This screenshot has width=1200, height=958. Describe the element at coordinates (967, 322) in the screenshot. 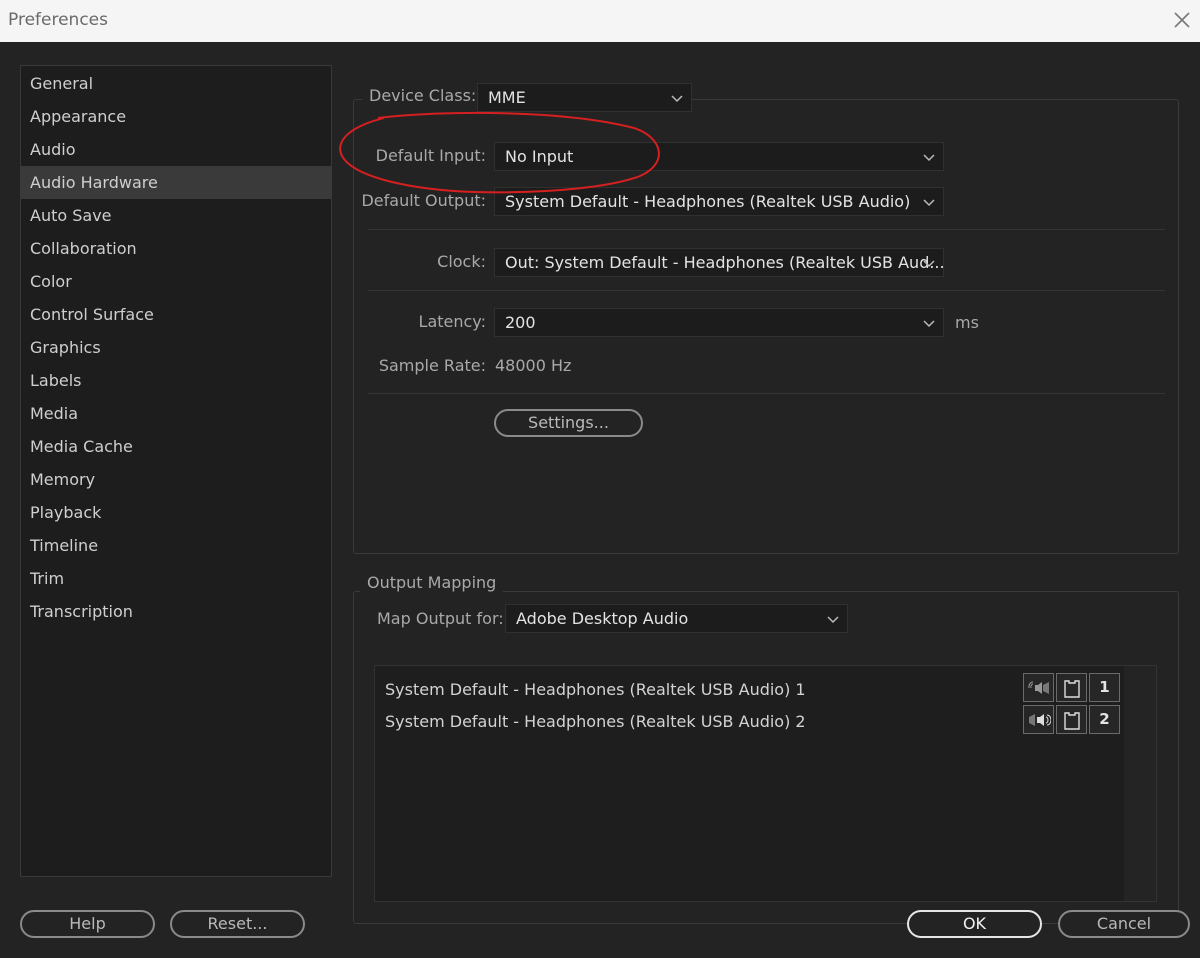

I see `latency-unit: ms` at that location.